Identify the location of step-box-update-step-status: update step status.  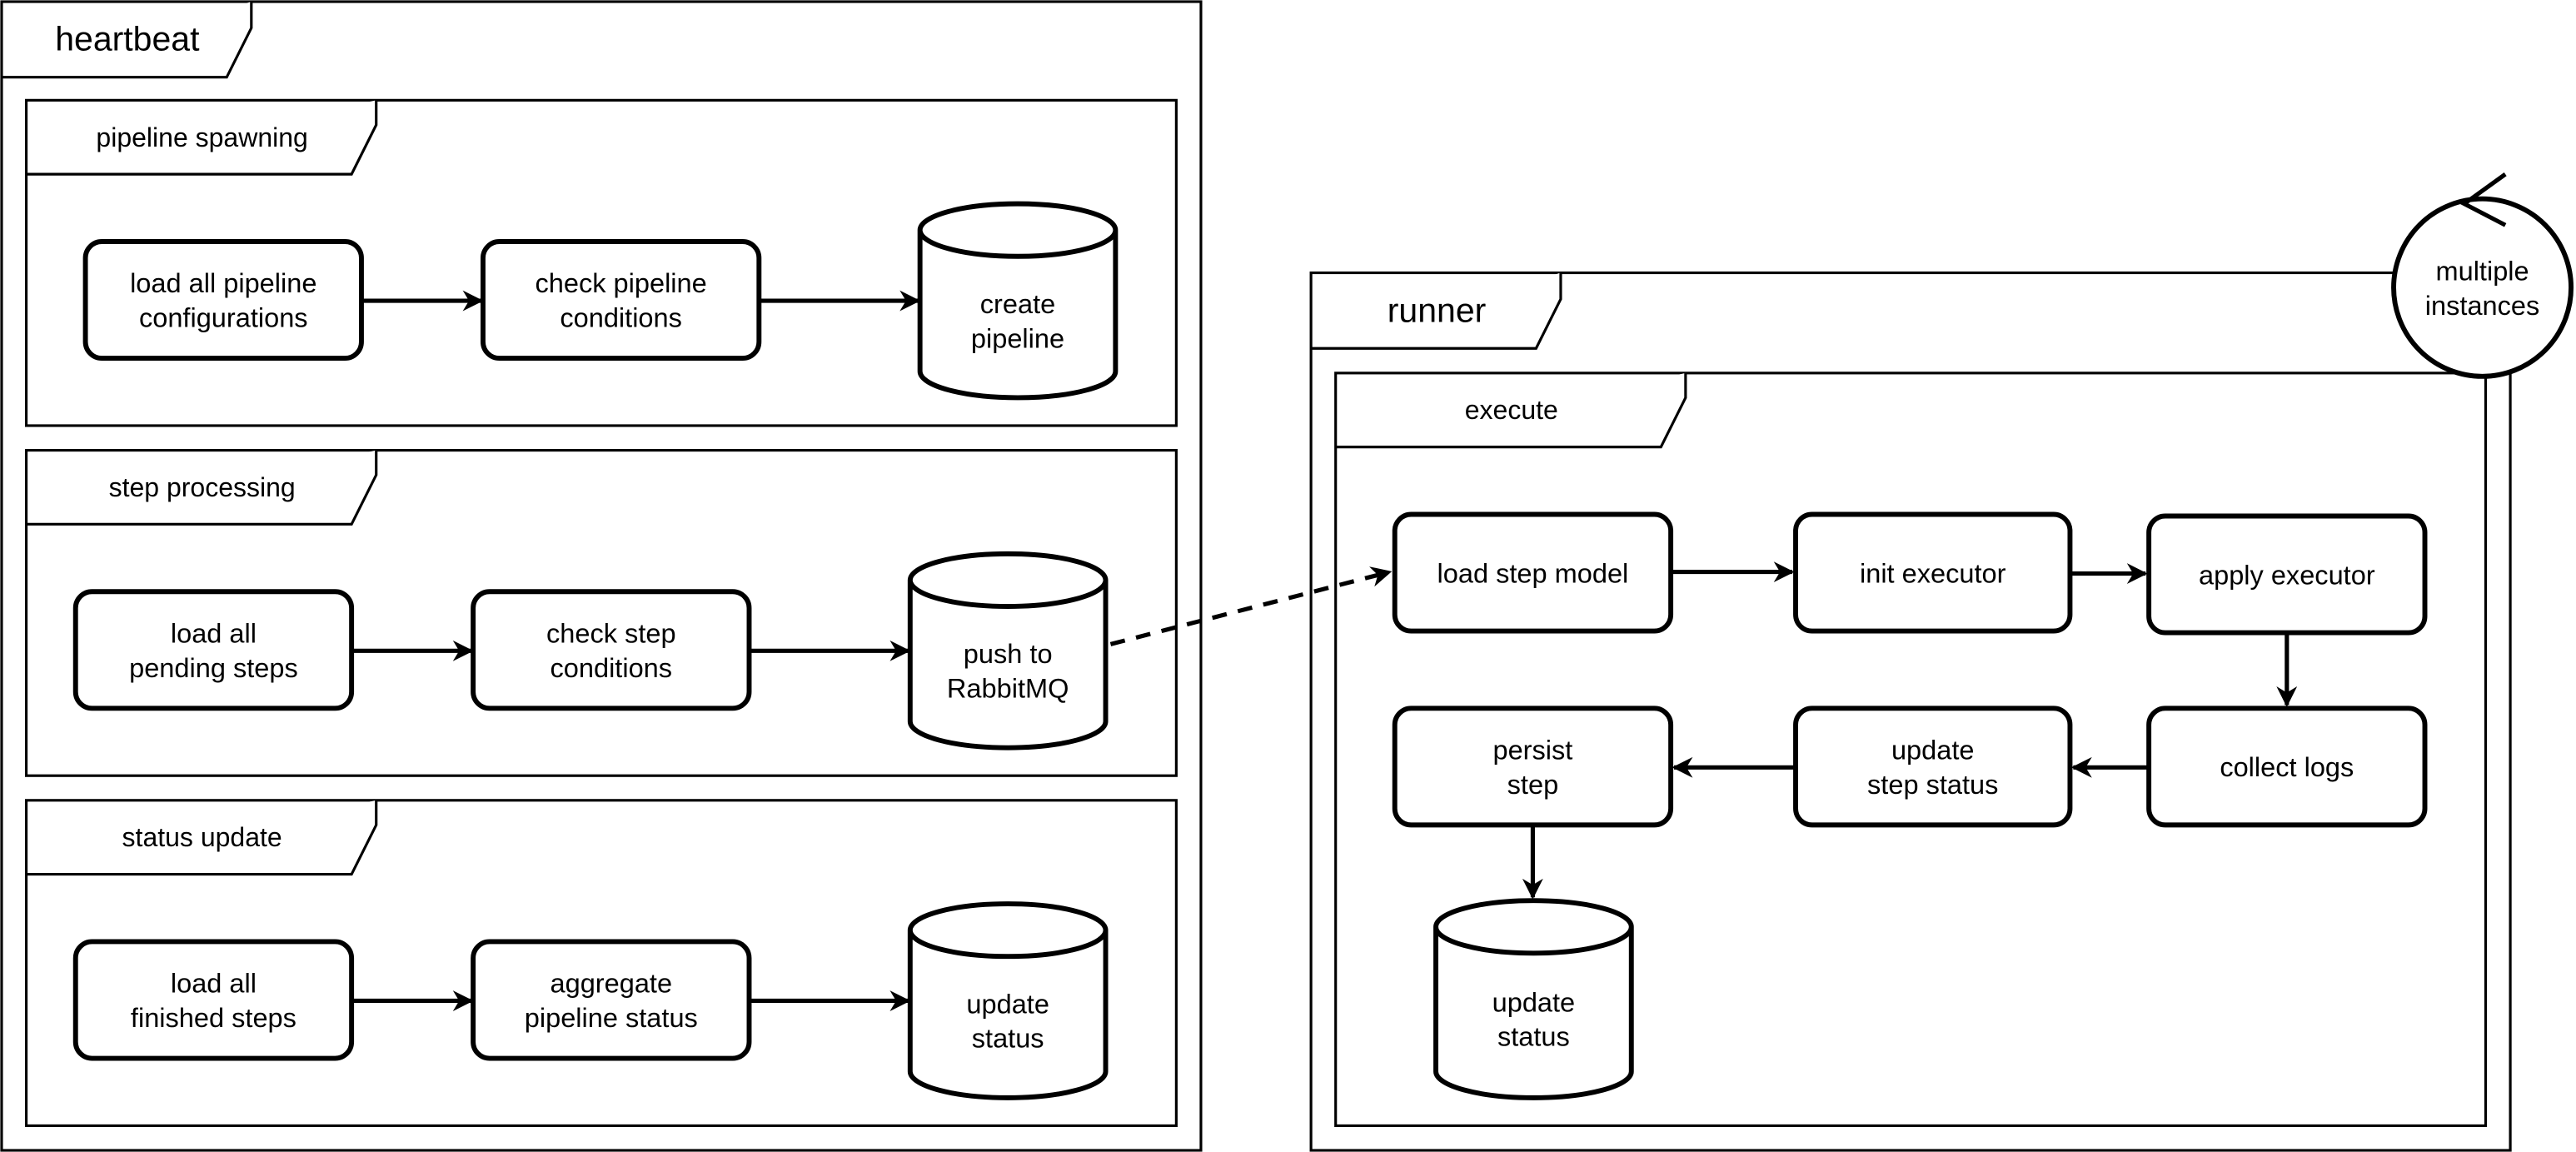
(1933, 767).